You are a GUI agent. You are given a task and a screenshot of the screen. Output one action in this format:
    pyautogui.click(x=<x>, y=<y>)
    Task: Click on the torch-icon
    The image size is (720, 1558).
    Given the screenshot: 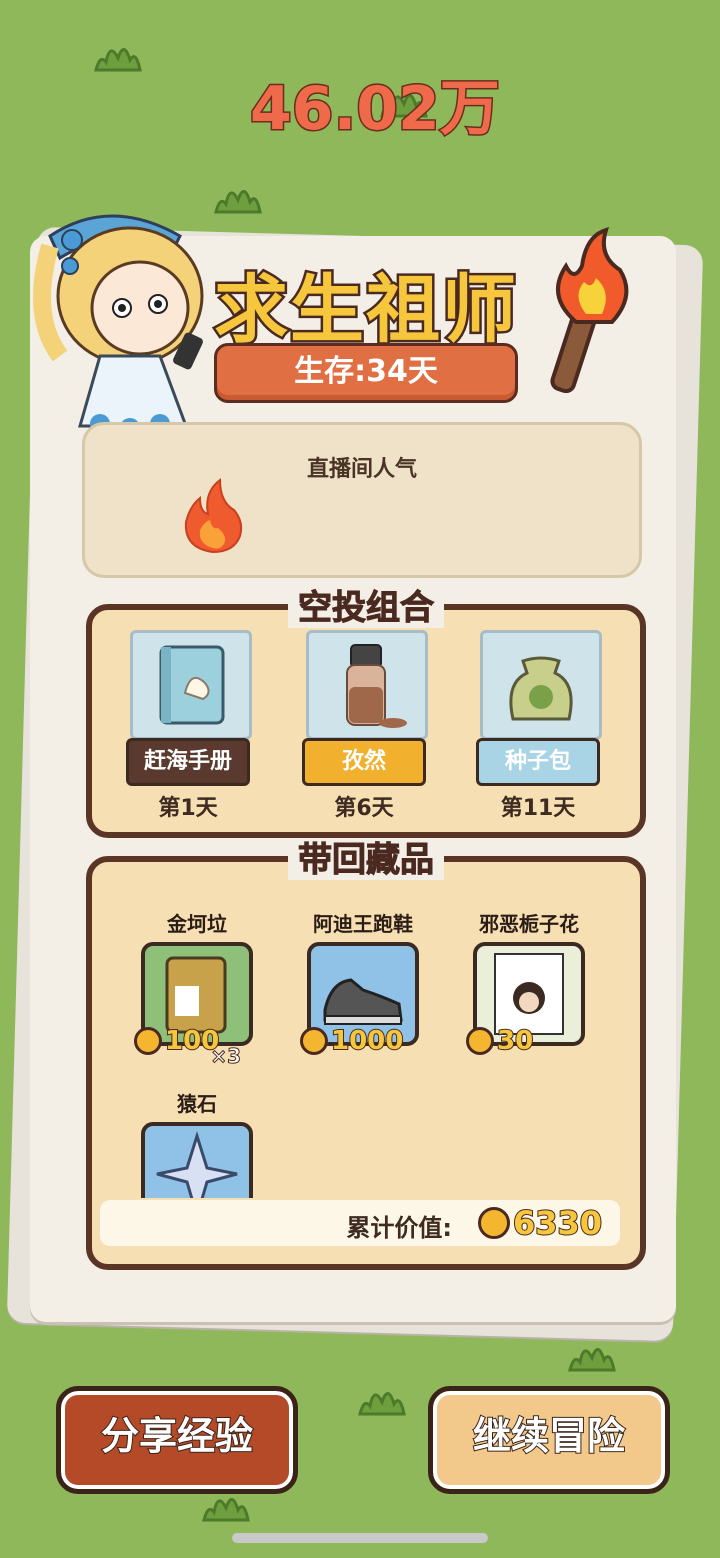 What is the action you would take?
    pyautogui.click(x=589, y=310)
    